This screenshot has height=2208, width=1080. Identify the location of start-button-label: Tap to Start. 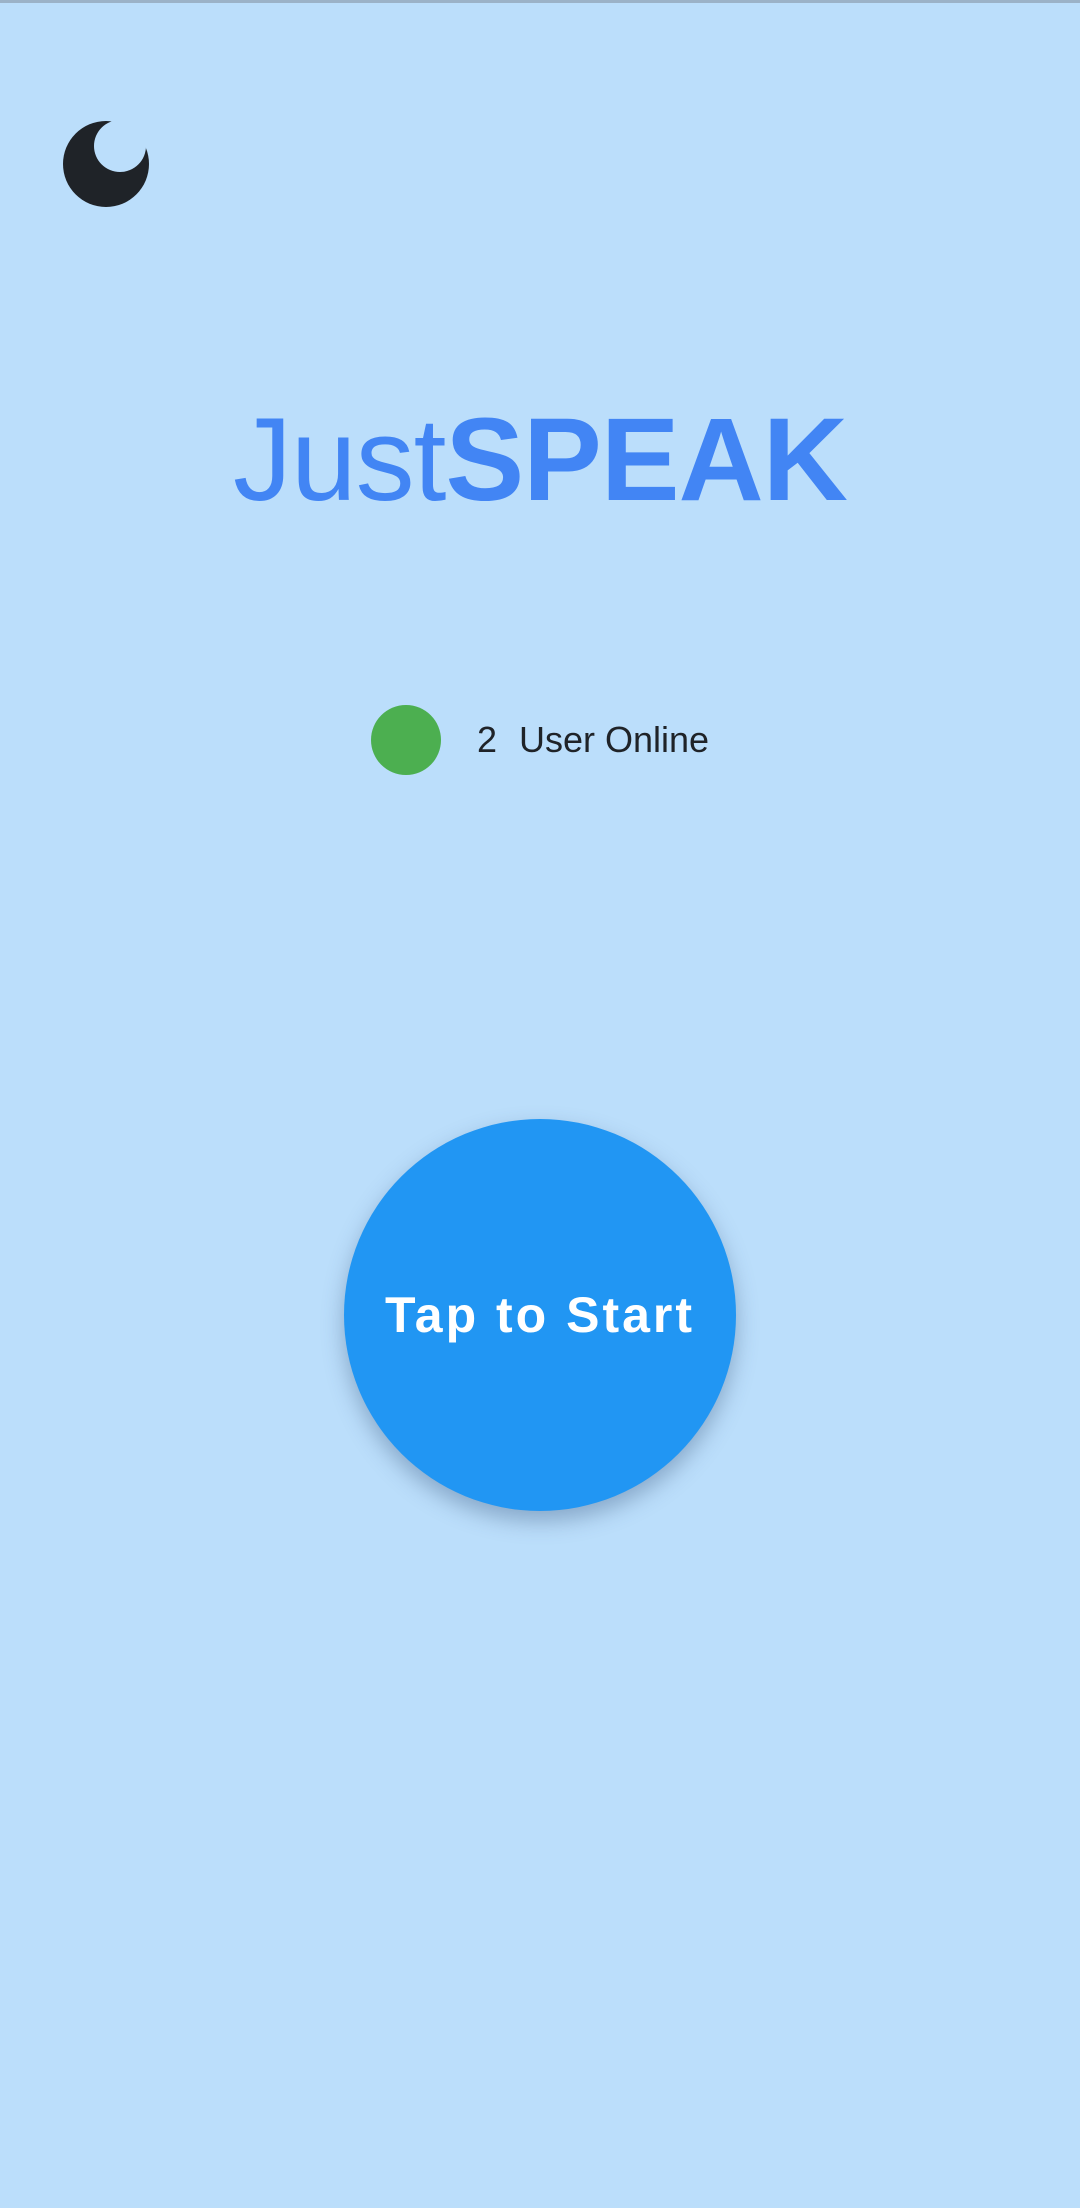
(540, 1315).